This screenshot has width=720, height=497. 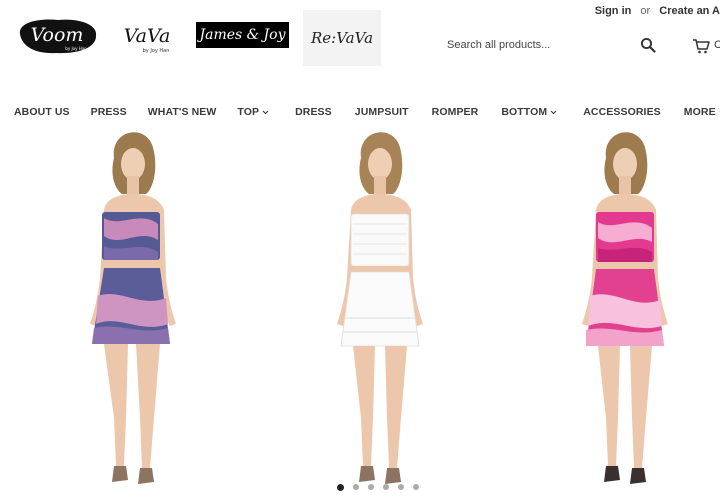 I want to click on cart-label: C, so click(x=717, y=45).